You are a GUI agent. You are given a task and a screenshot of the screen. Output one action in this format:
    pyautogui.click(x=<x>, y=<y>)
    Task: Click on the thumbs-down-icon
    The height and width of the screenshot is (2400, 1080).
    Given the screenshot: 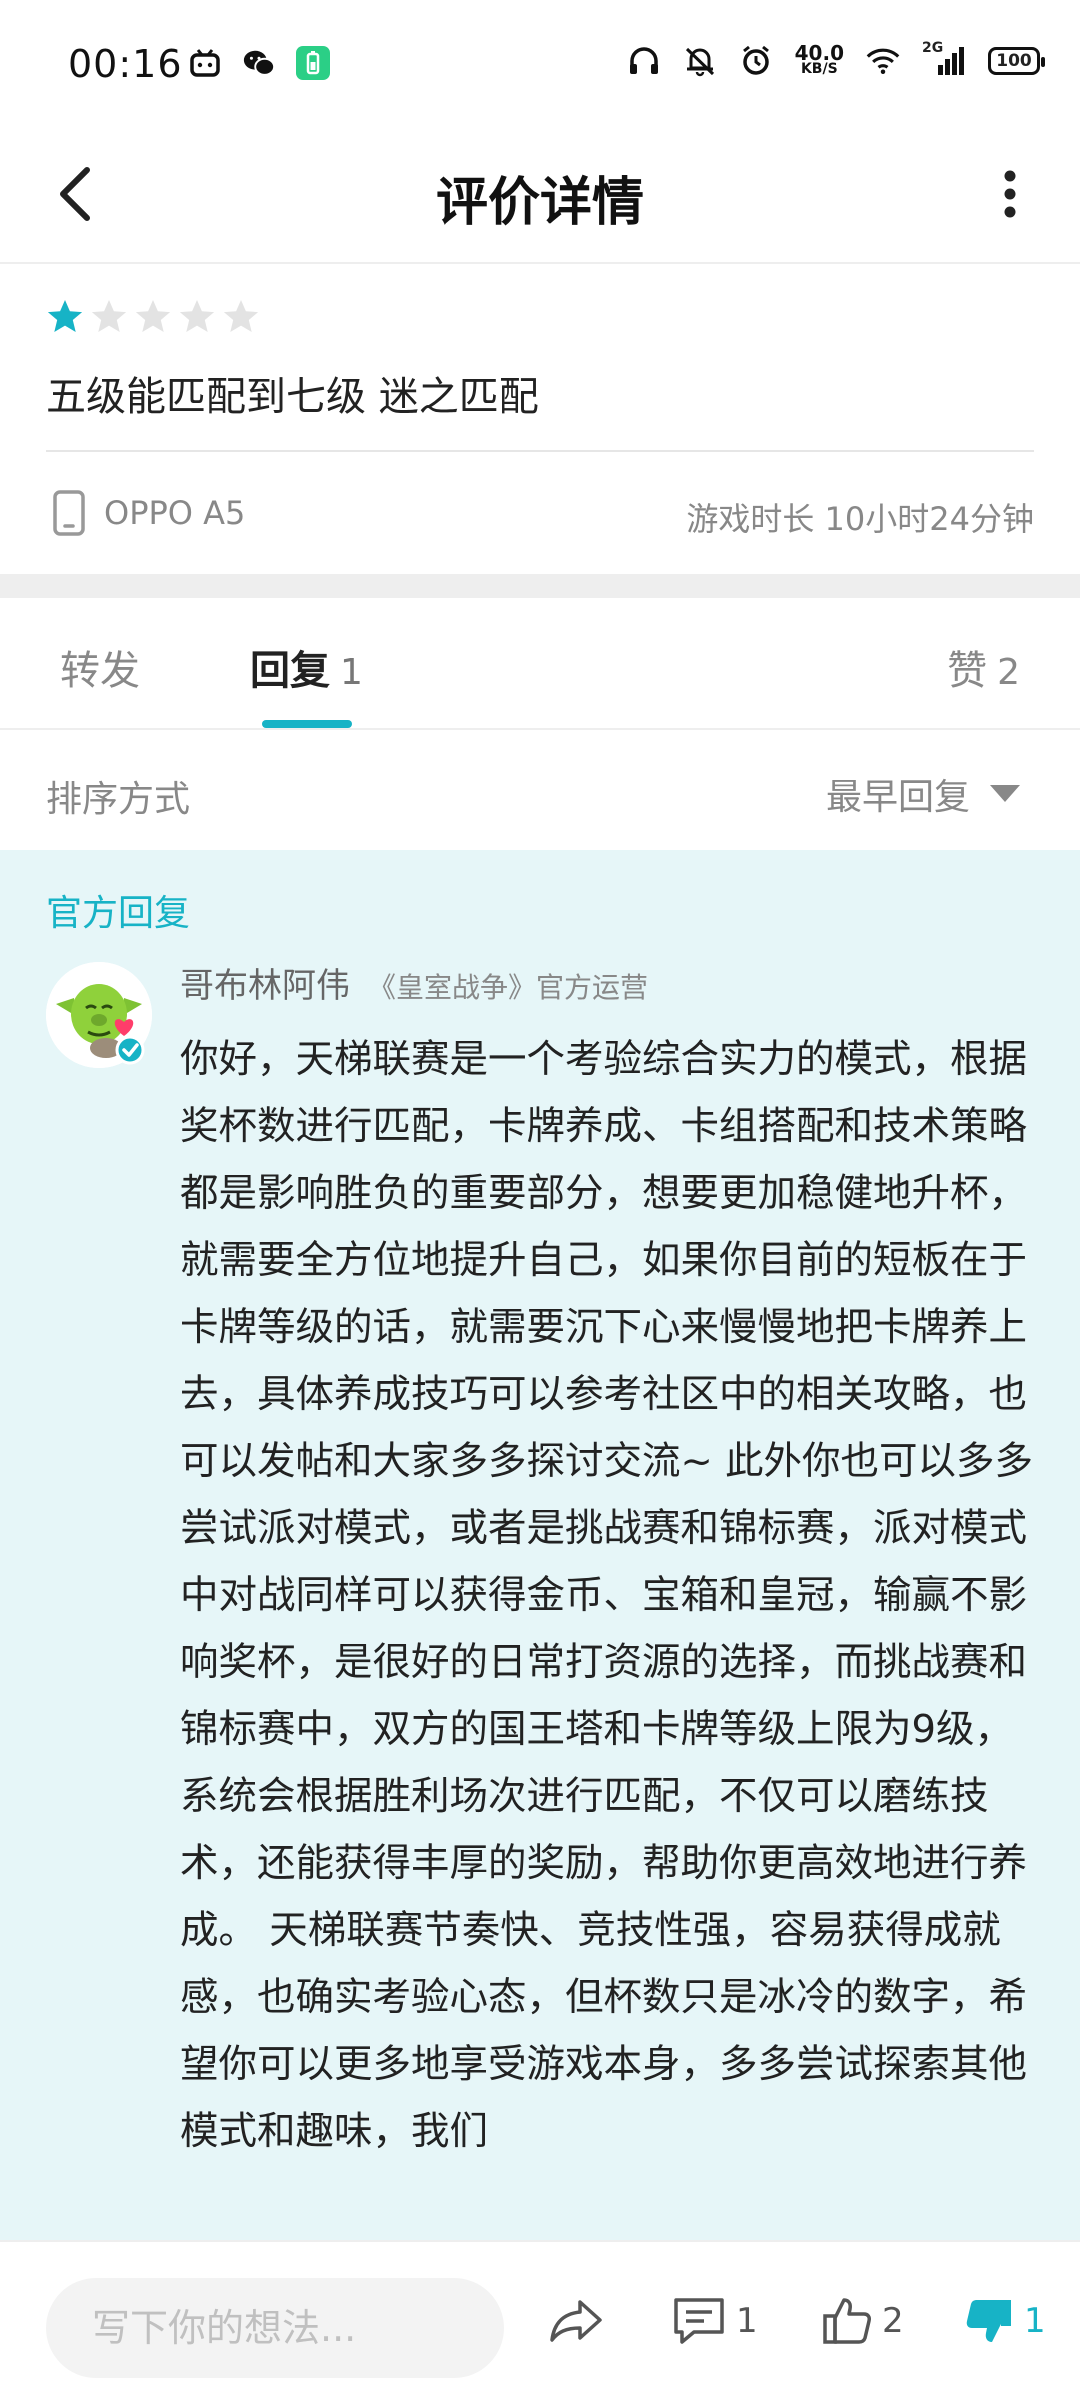 What is the action you would take?
    pyautogui.click(x=988, y=2321)
    